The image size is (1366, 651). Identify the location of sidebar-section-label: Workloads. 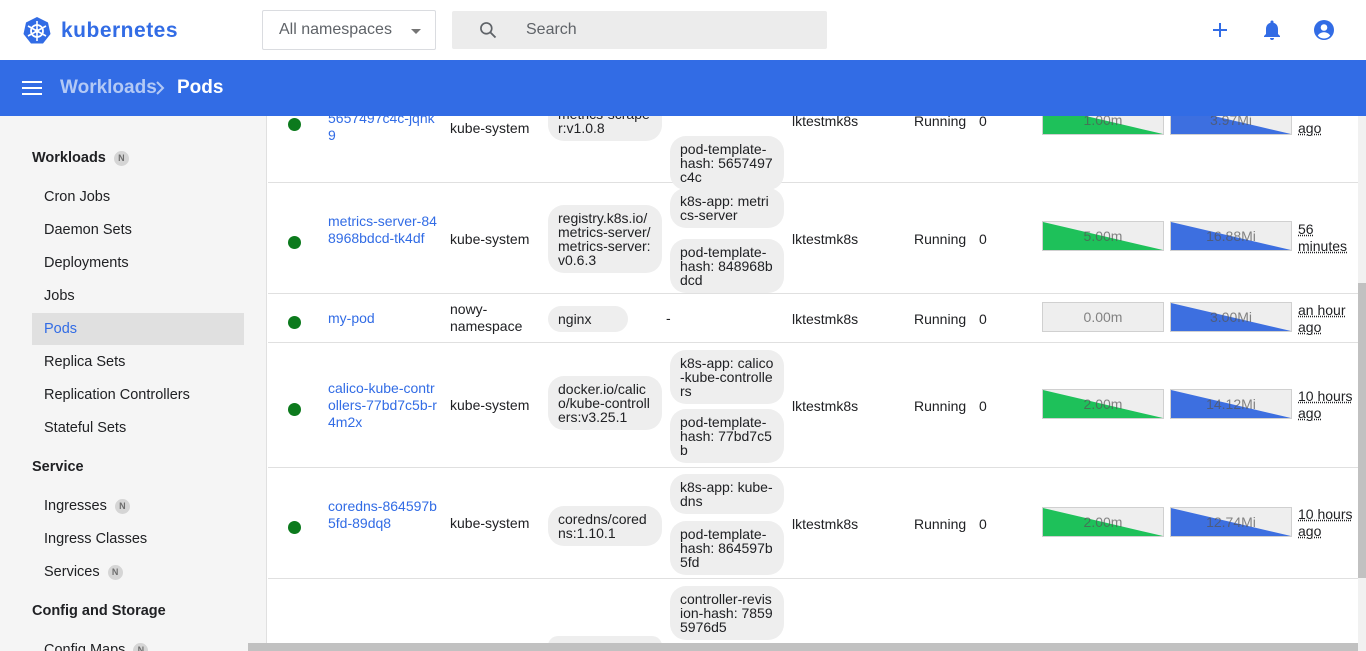
(69, 158).